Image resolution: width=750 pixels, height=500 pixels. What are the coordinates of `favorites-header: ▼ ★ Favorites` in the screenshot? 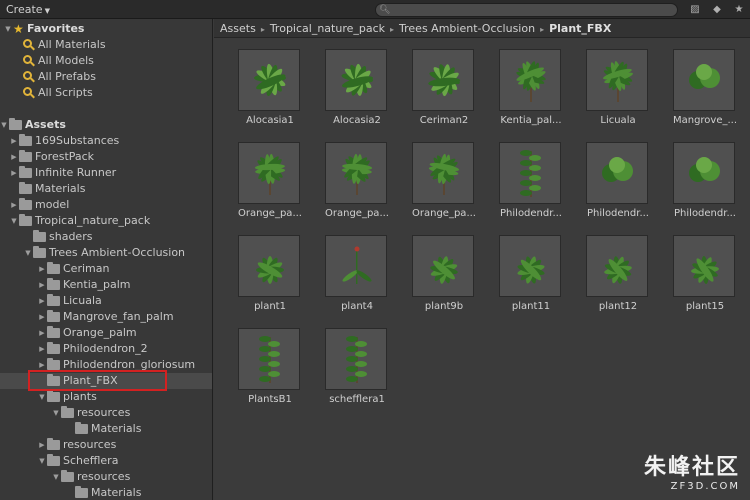 It's located at (106, 29).